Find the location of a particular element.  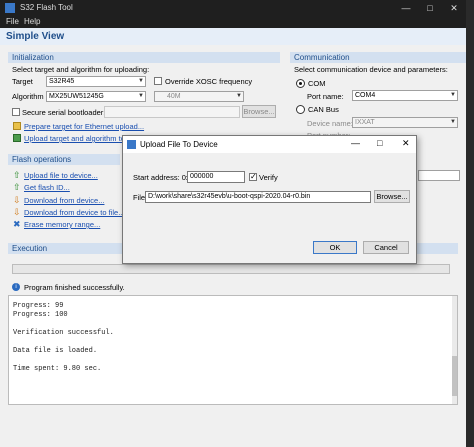

minimize-icon: — is located at coordinates (406, 8).